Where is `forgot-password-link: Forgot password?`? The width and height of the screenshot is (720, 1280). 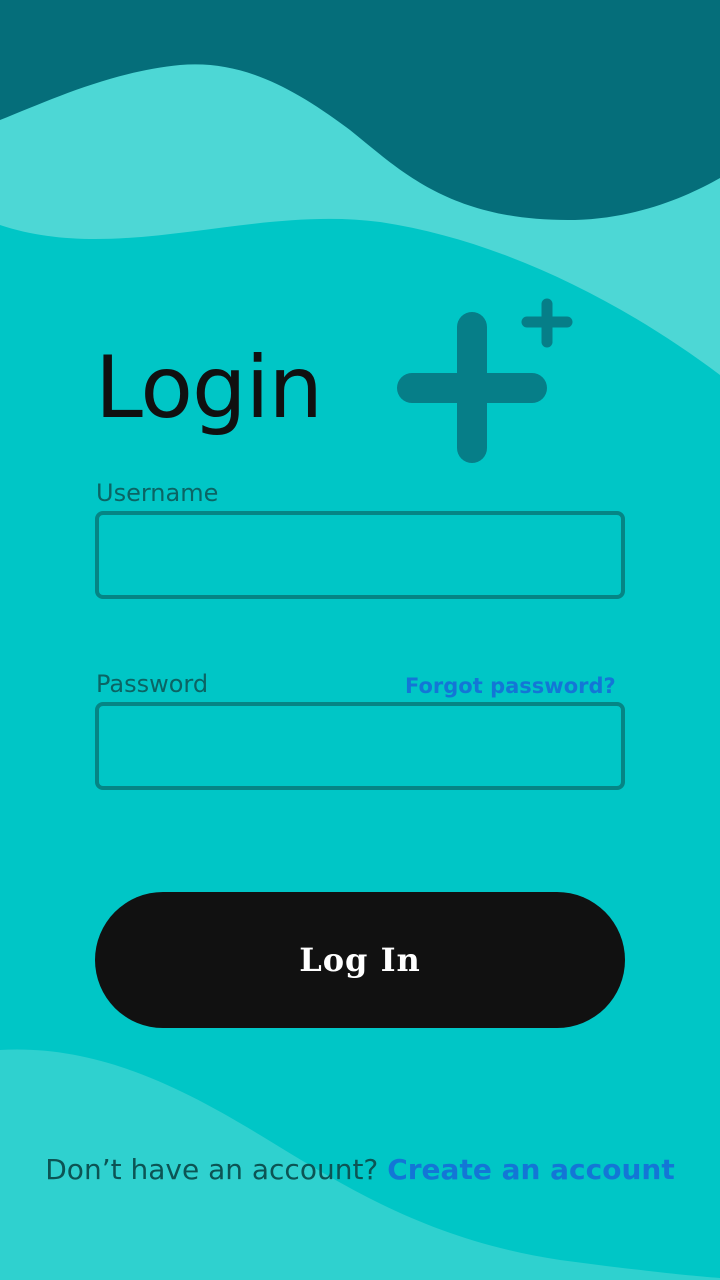
forgot-password-link: Forgot password? is located at coordinates (510, 686).